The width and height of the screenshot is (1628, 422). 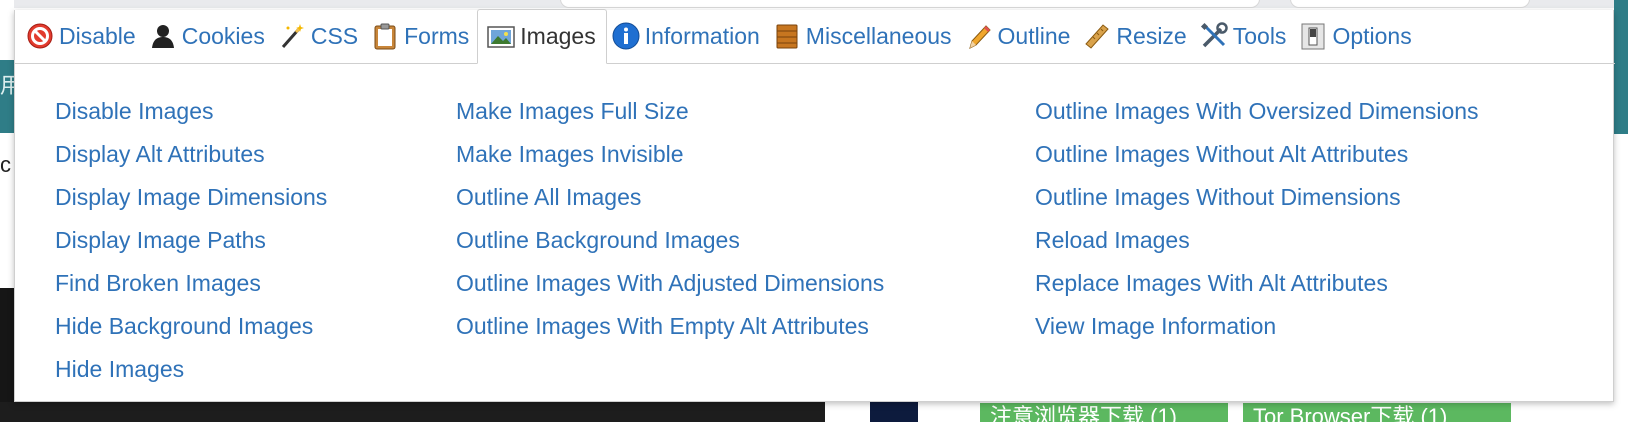 I want to click on page-blue-band, so click(x=894, y=412).